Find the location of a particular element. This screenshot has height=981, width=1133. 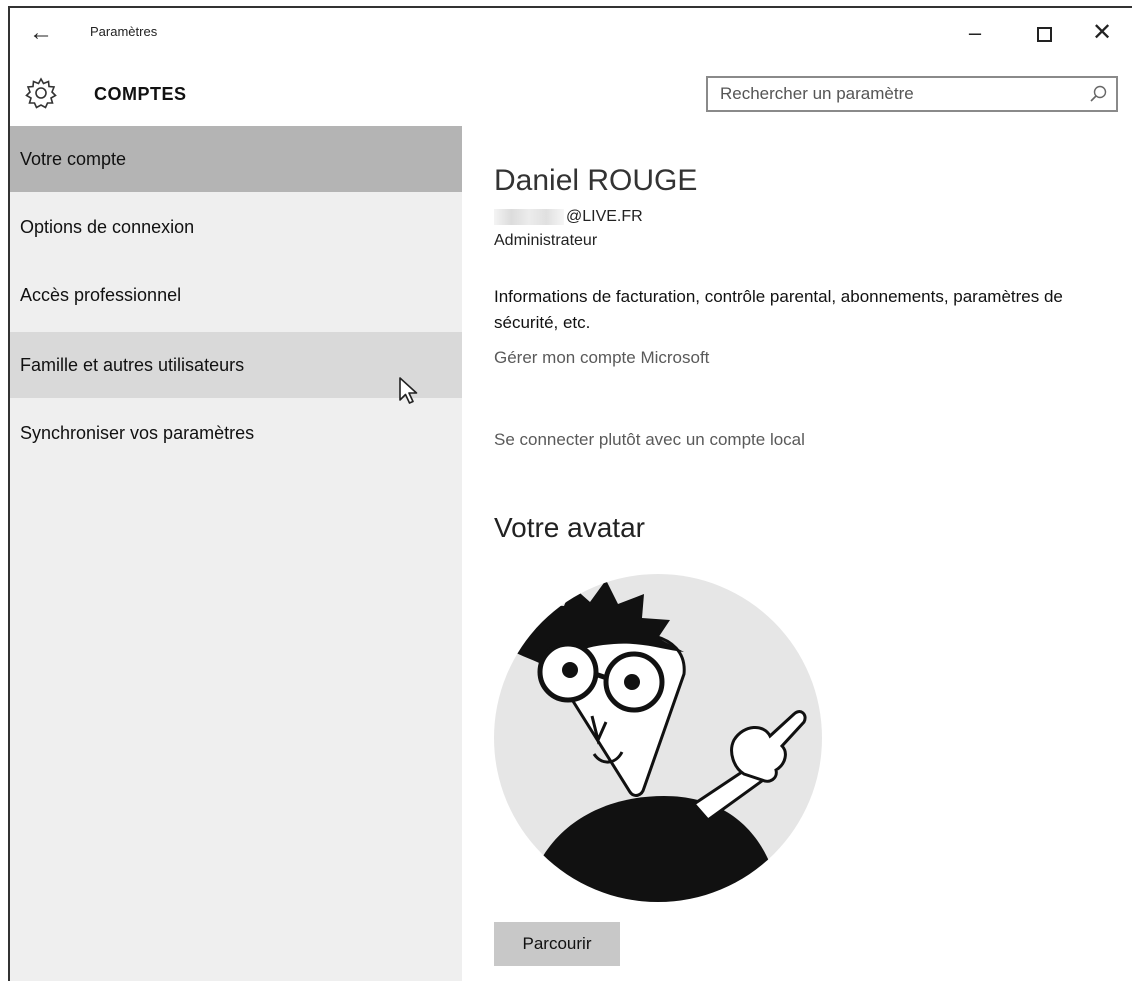

manage-microsoft-account-link: Gérer mon compte Microsoft is located at coordinates (601, 358).